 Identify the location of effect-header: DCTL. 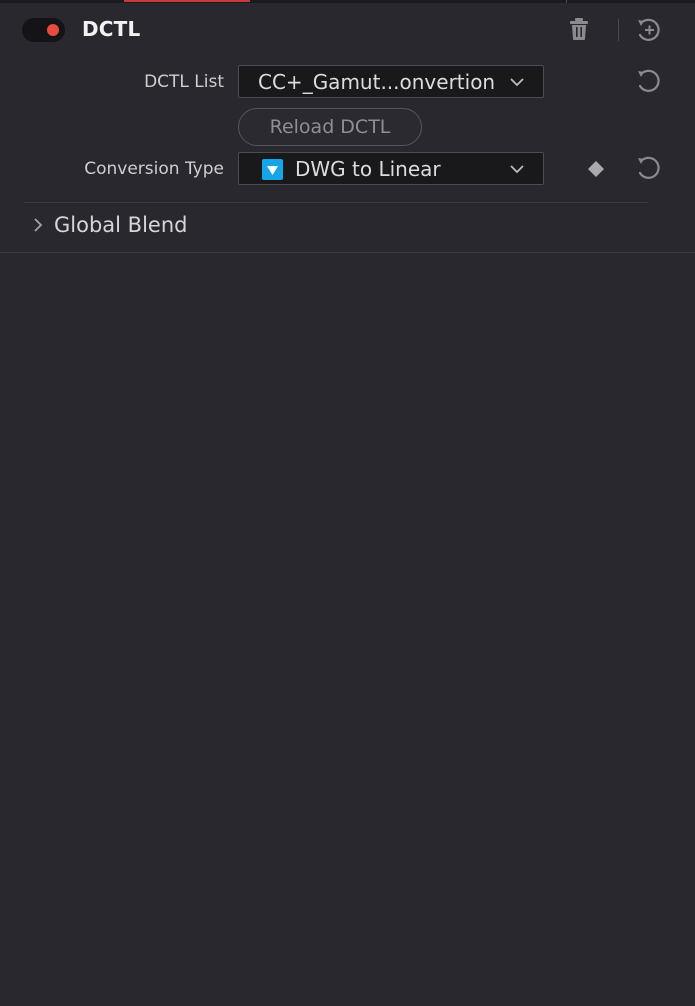
(347, 29).